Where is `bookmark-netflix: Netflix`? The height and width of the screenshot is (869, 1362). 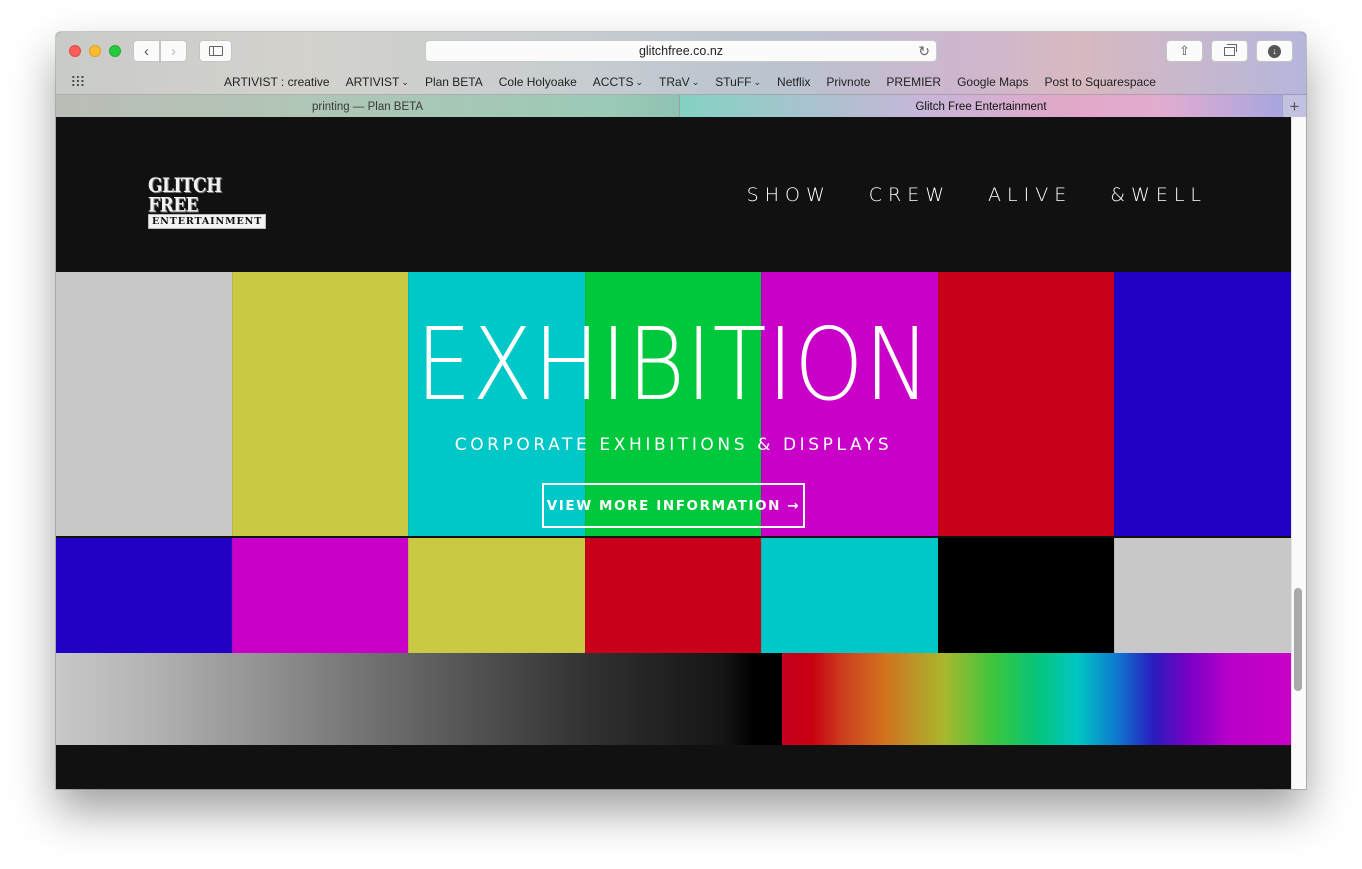 bookmark-netflix: Netflix is located at coordinates (793, 82).